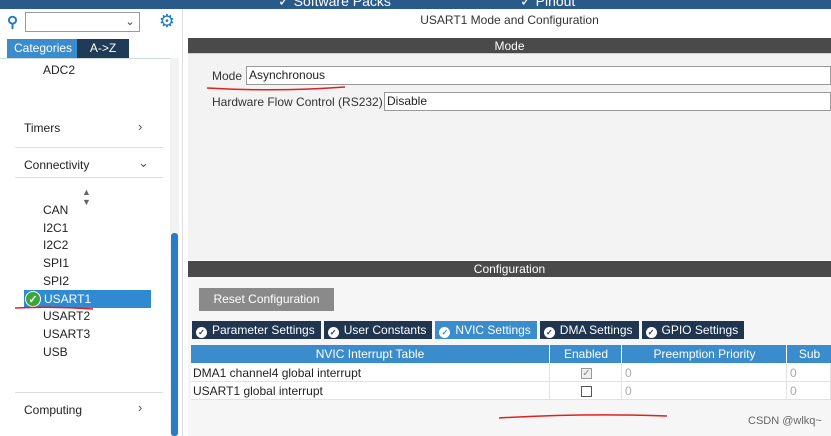 This screenshot has width=831, height=436. Describe the element at coordinates (59, 70) in the screenshot. I see `list-item-adc2: ADC2` at that location.